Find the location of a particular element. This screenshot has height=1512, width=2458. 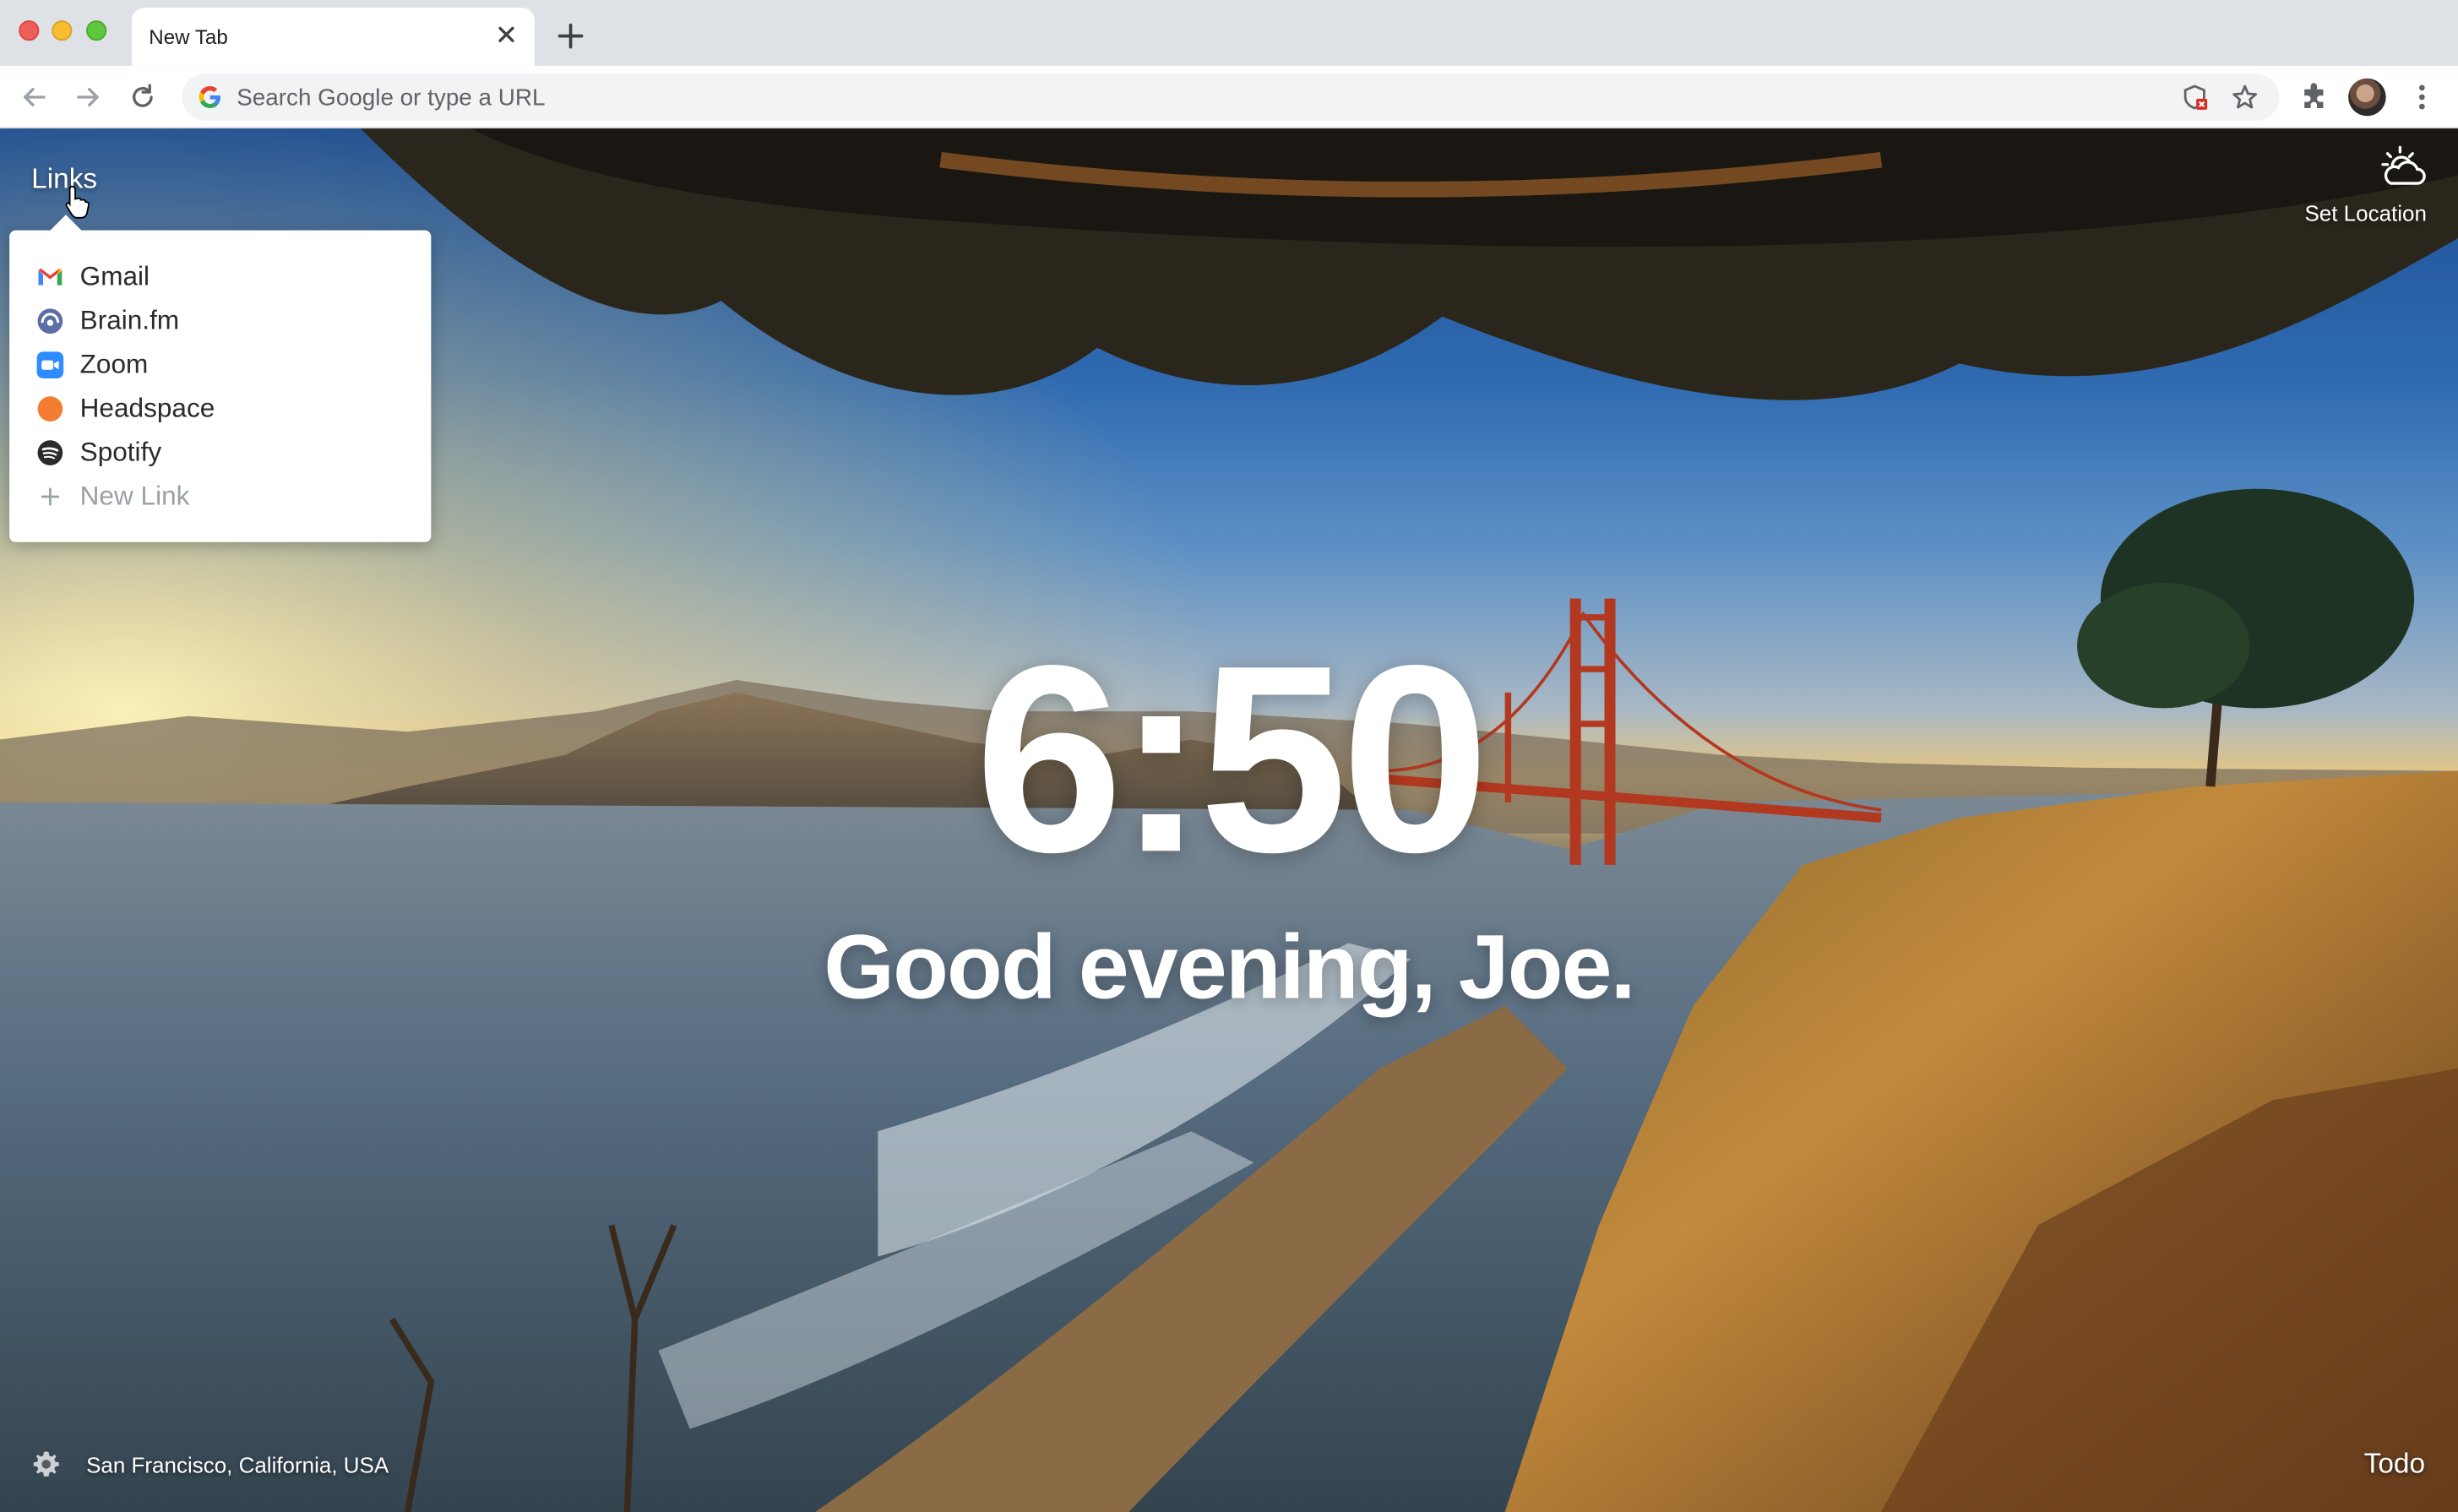

omnibox: Search Google or type a URL is located at coordinates (1231, 97).